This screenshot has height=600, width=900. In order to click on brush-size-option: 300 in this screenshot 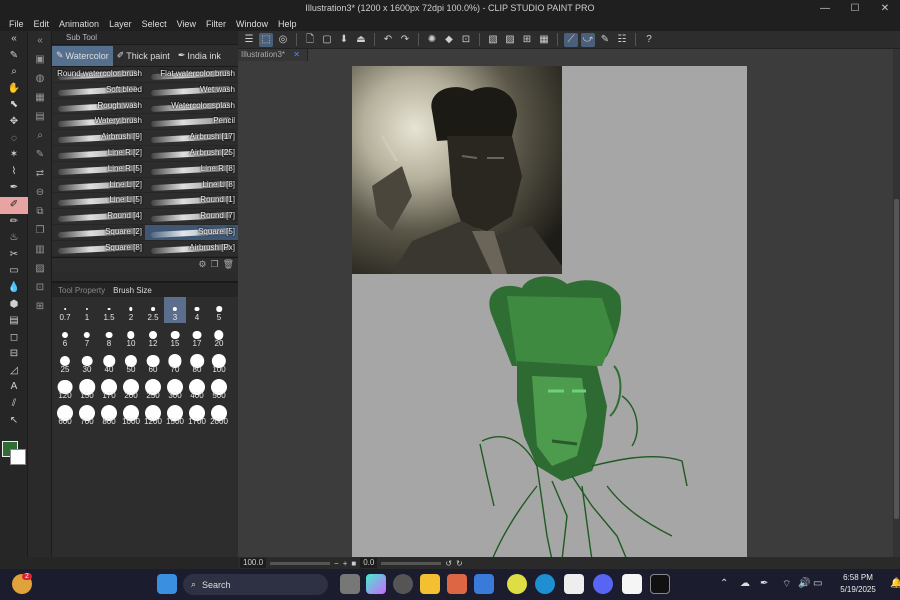, I will do `click(175, 388)`.